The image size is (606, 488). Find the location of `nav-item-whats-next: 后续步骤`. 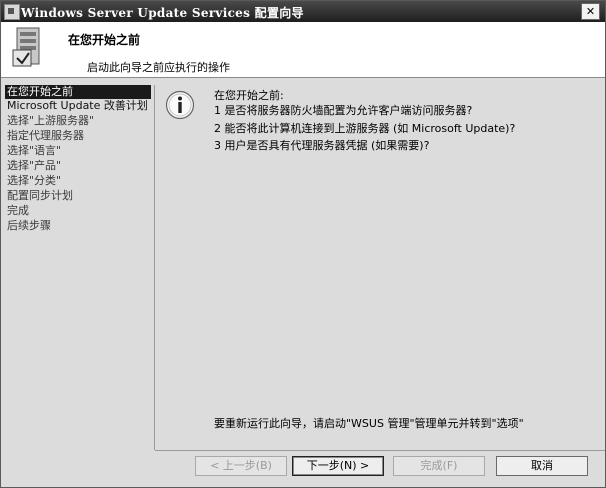

nav-item-whats-next: 后续步骤 is located at coordinates (29, 226).